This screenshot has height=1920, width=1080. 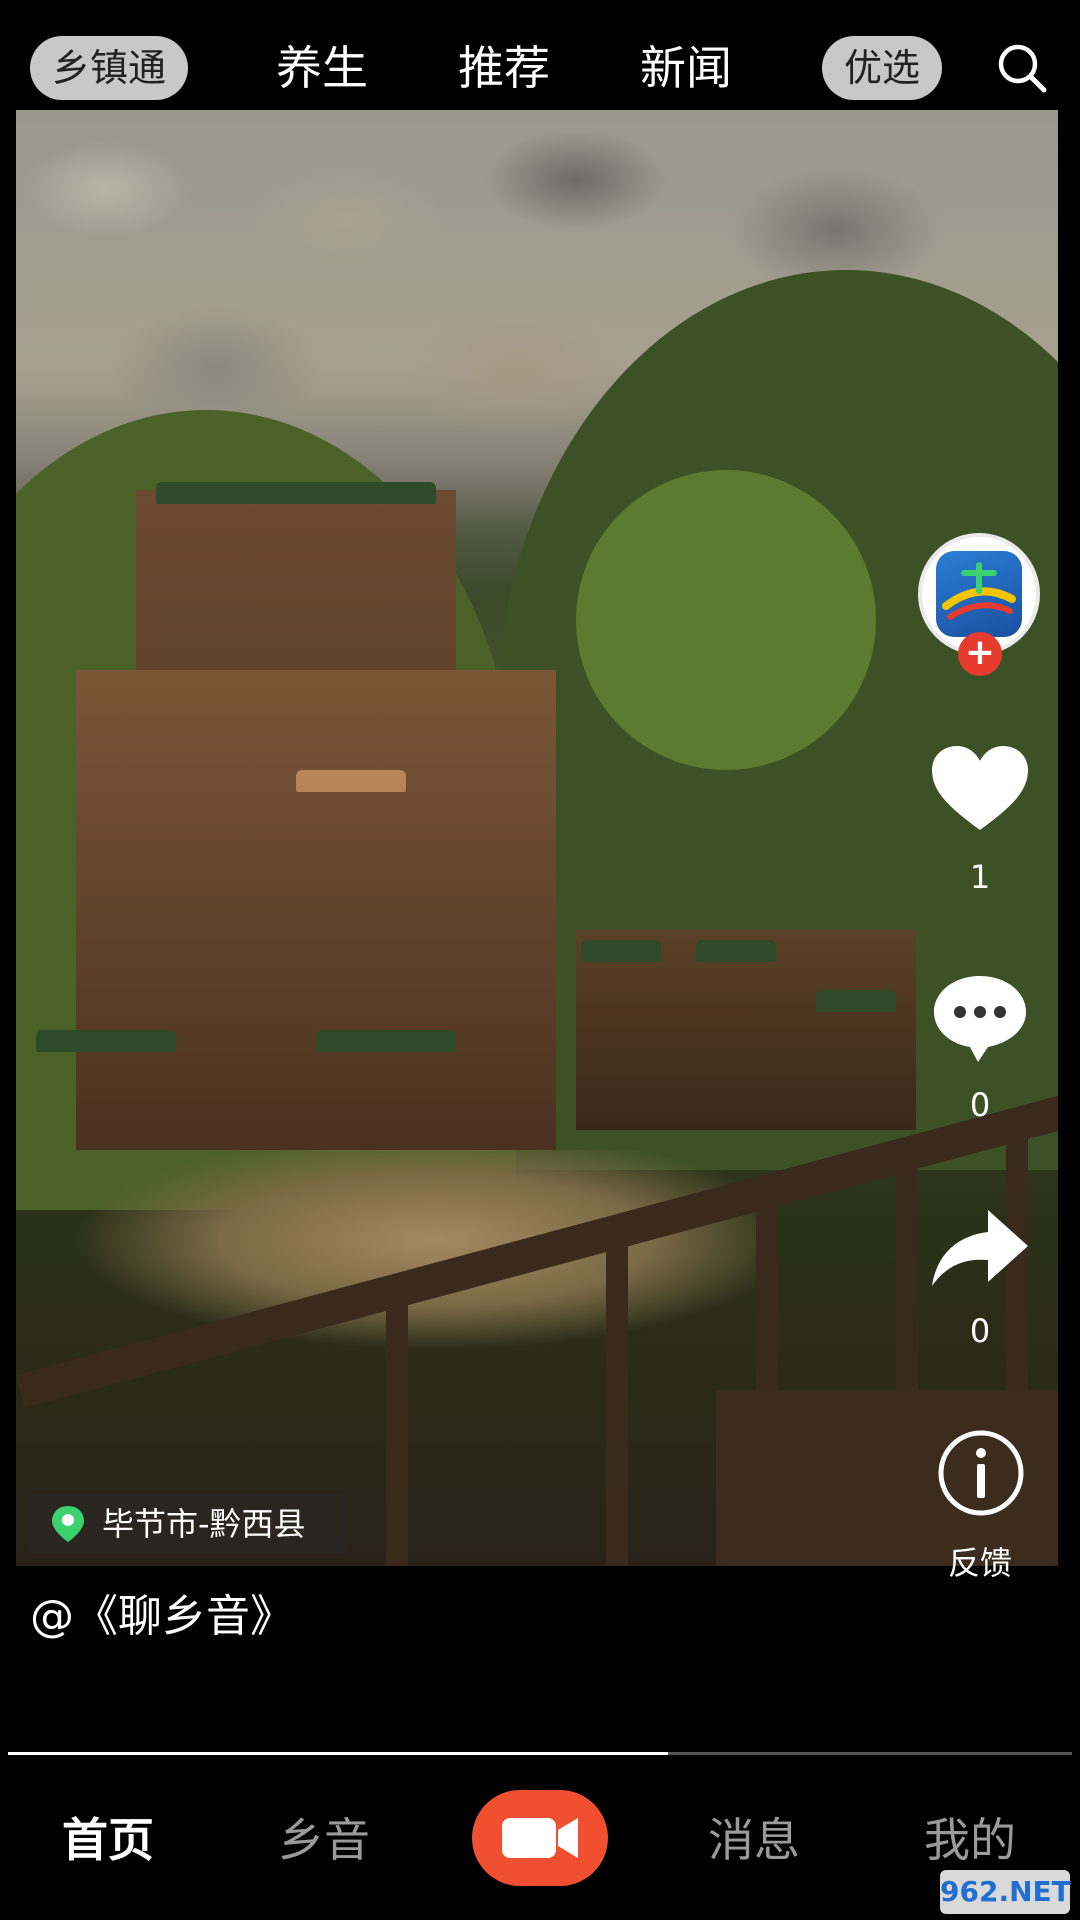 What do you see at coordinates (162, 1612) in the screenshot?
I see `video-caption: @《聊乡音》` at bounding box center [162, 1612].